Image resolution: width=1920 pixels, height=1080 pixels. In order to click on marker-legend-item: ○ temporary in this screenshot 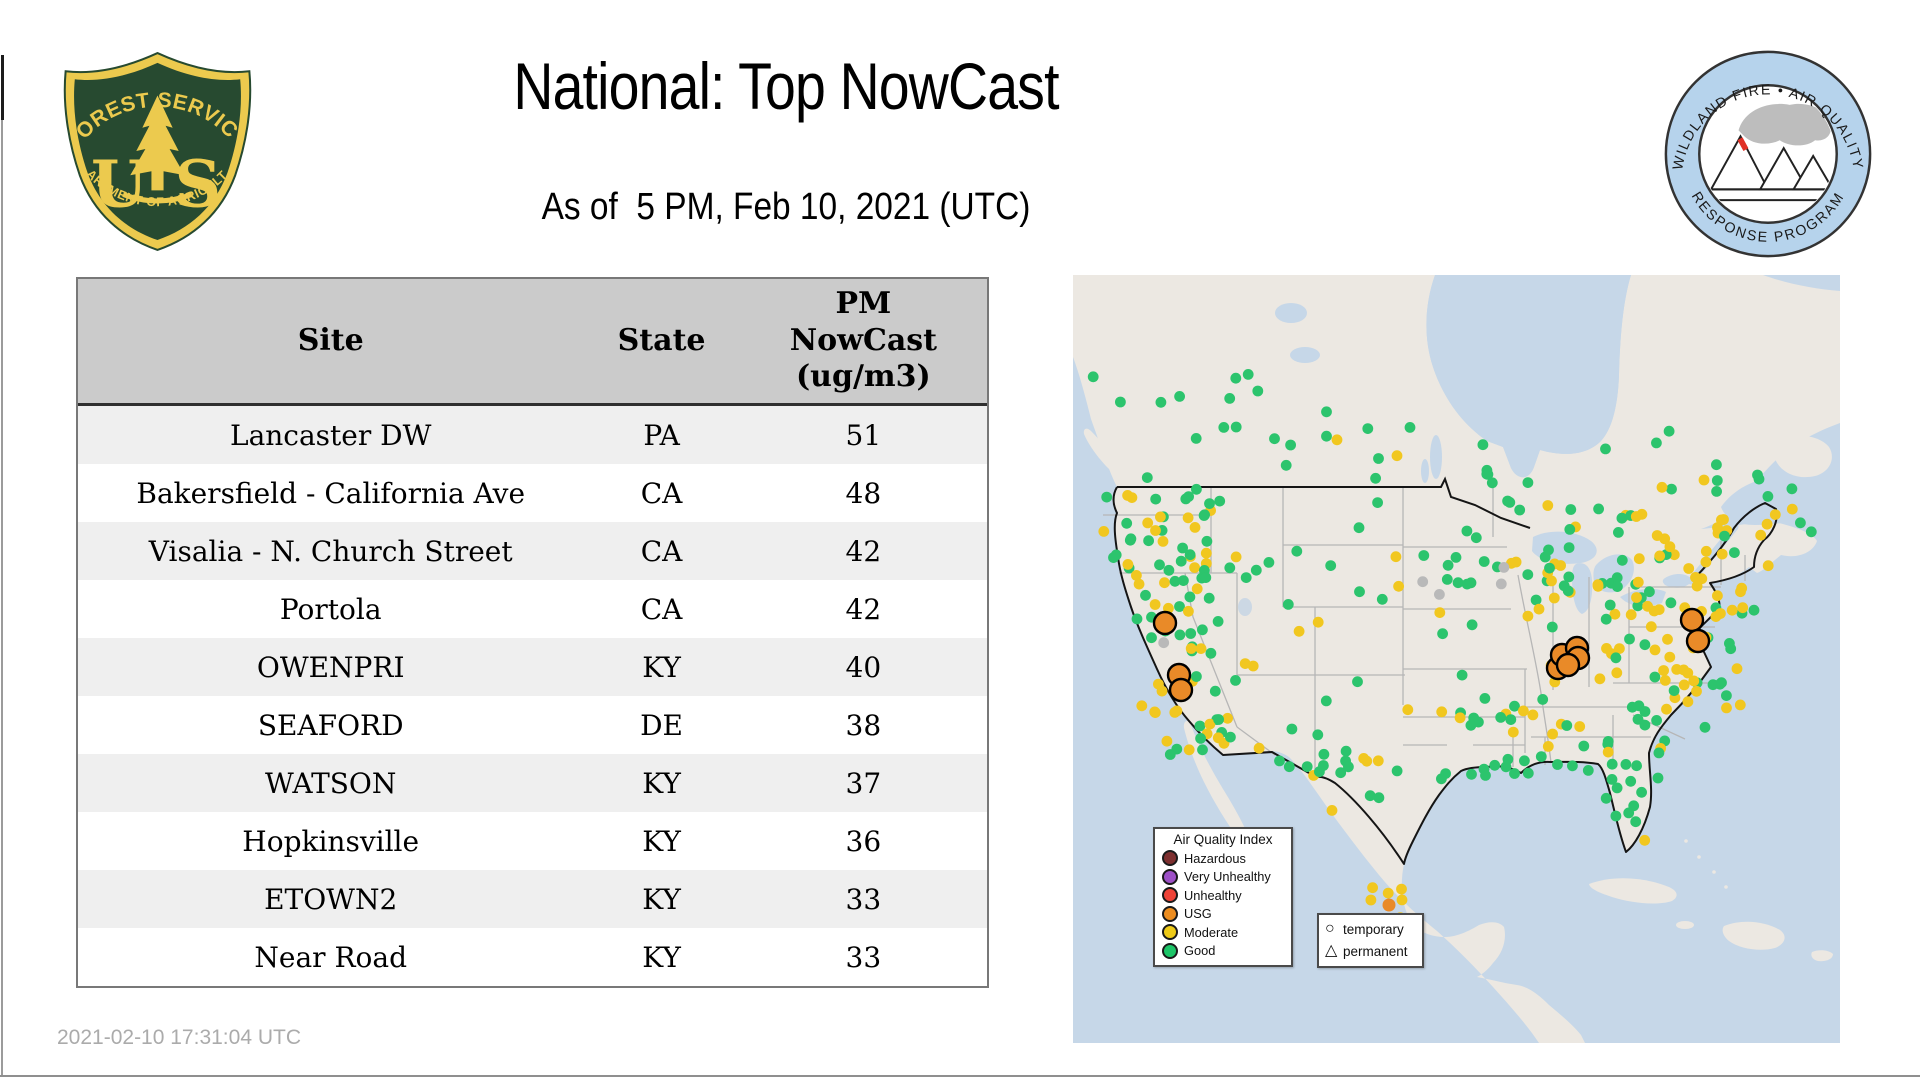, I will do `click(1370, 929)`.